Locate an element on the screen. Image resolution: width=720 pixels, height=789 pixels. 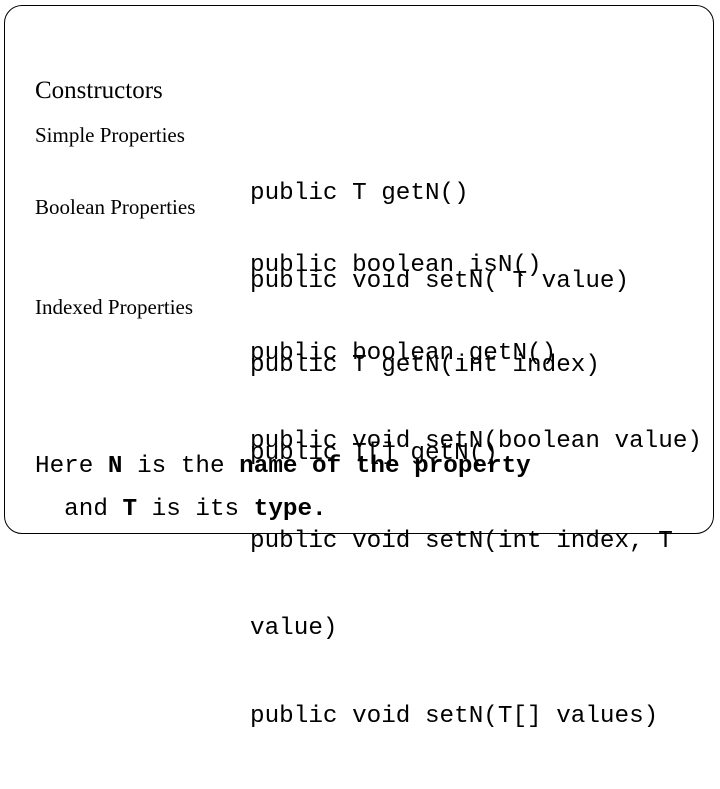
note-line-1: Here N is the name of the property is located at coordinates (283, 467).